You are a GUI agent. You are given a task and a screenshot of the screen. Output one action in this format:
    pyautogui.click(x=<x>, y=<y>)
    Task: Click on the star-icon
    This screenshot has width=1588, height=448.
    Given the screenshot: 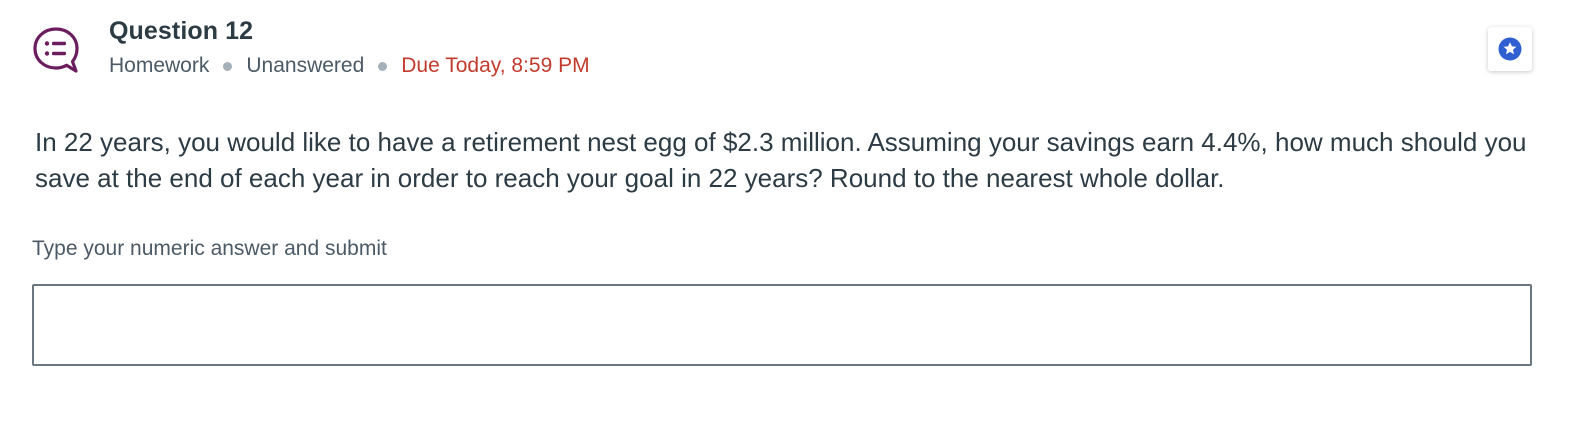 What is the action you would take?
    pyautogui.click(x=1510, y=49)
    